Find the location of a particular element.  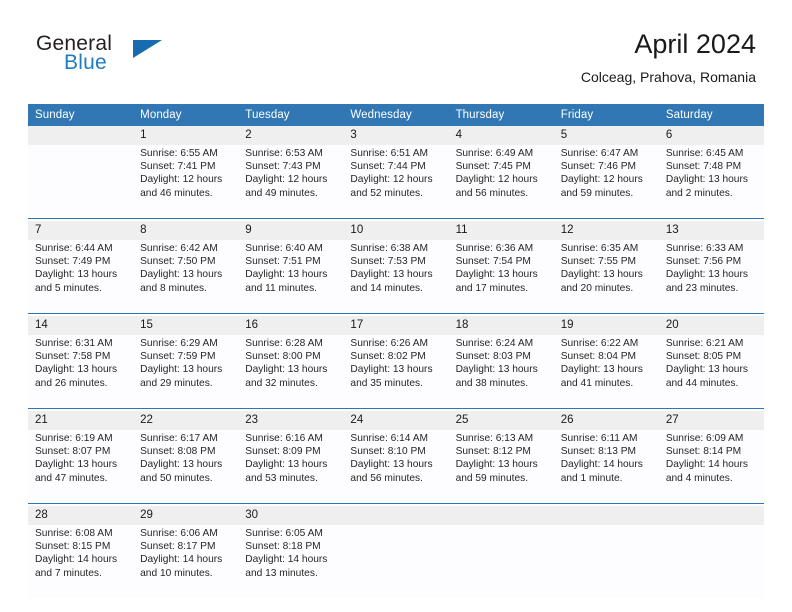

day-number: 6 is located at coordinates (711, 135).